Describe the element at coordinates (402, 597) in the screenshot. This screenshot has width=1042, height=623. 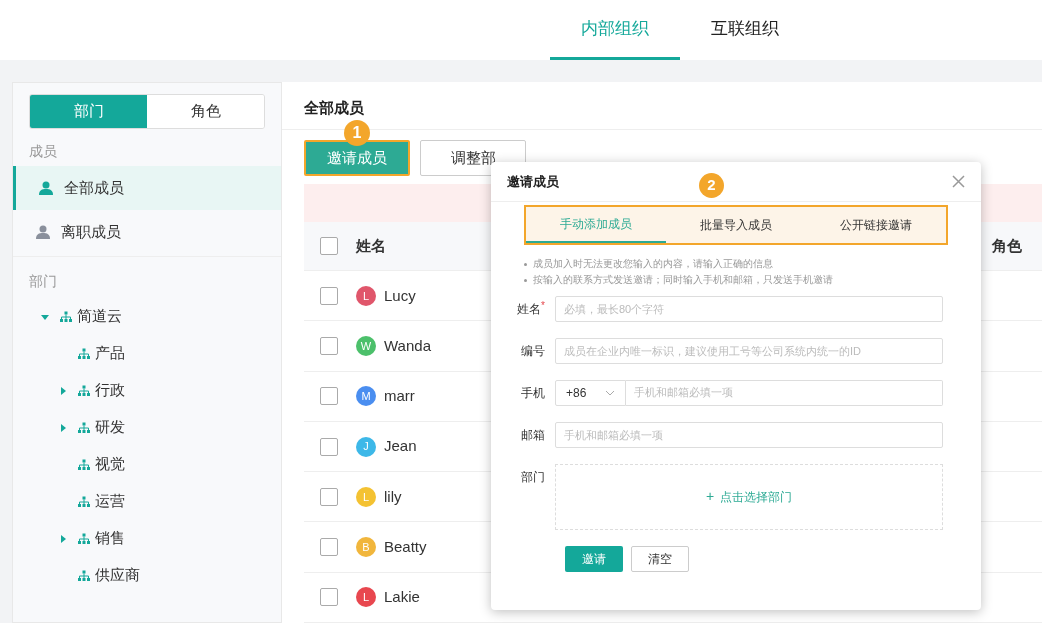
I see `member-name: Lakie` at that location.